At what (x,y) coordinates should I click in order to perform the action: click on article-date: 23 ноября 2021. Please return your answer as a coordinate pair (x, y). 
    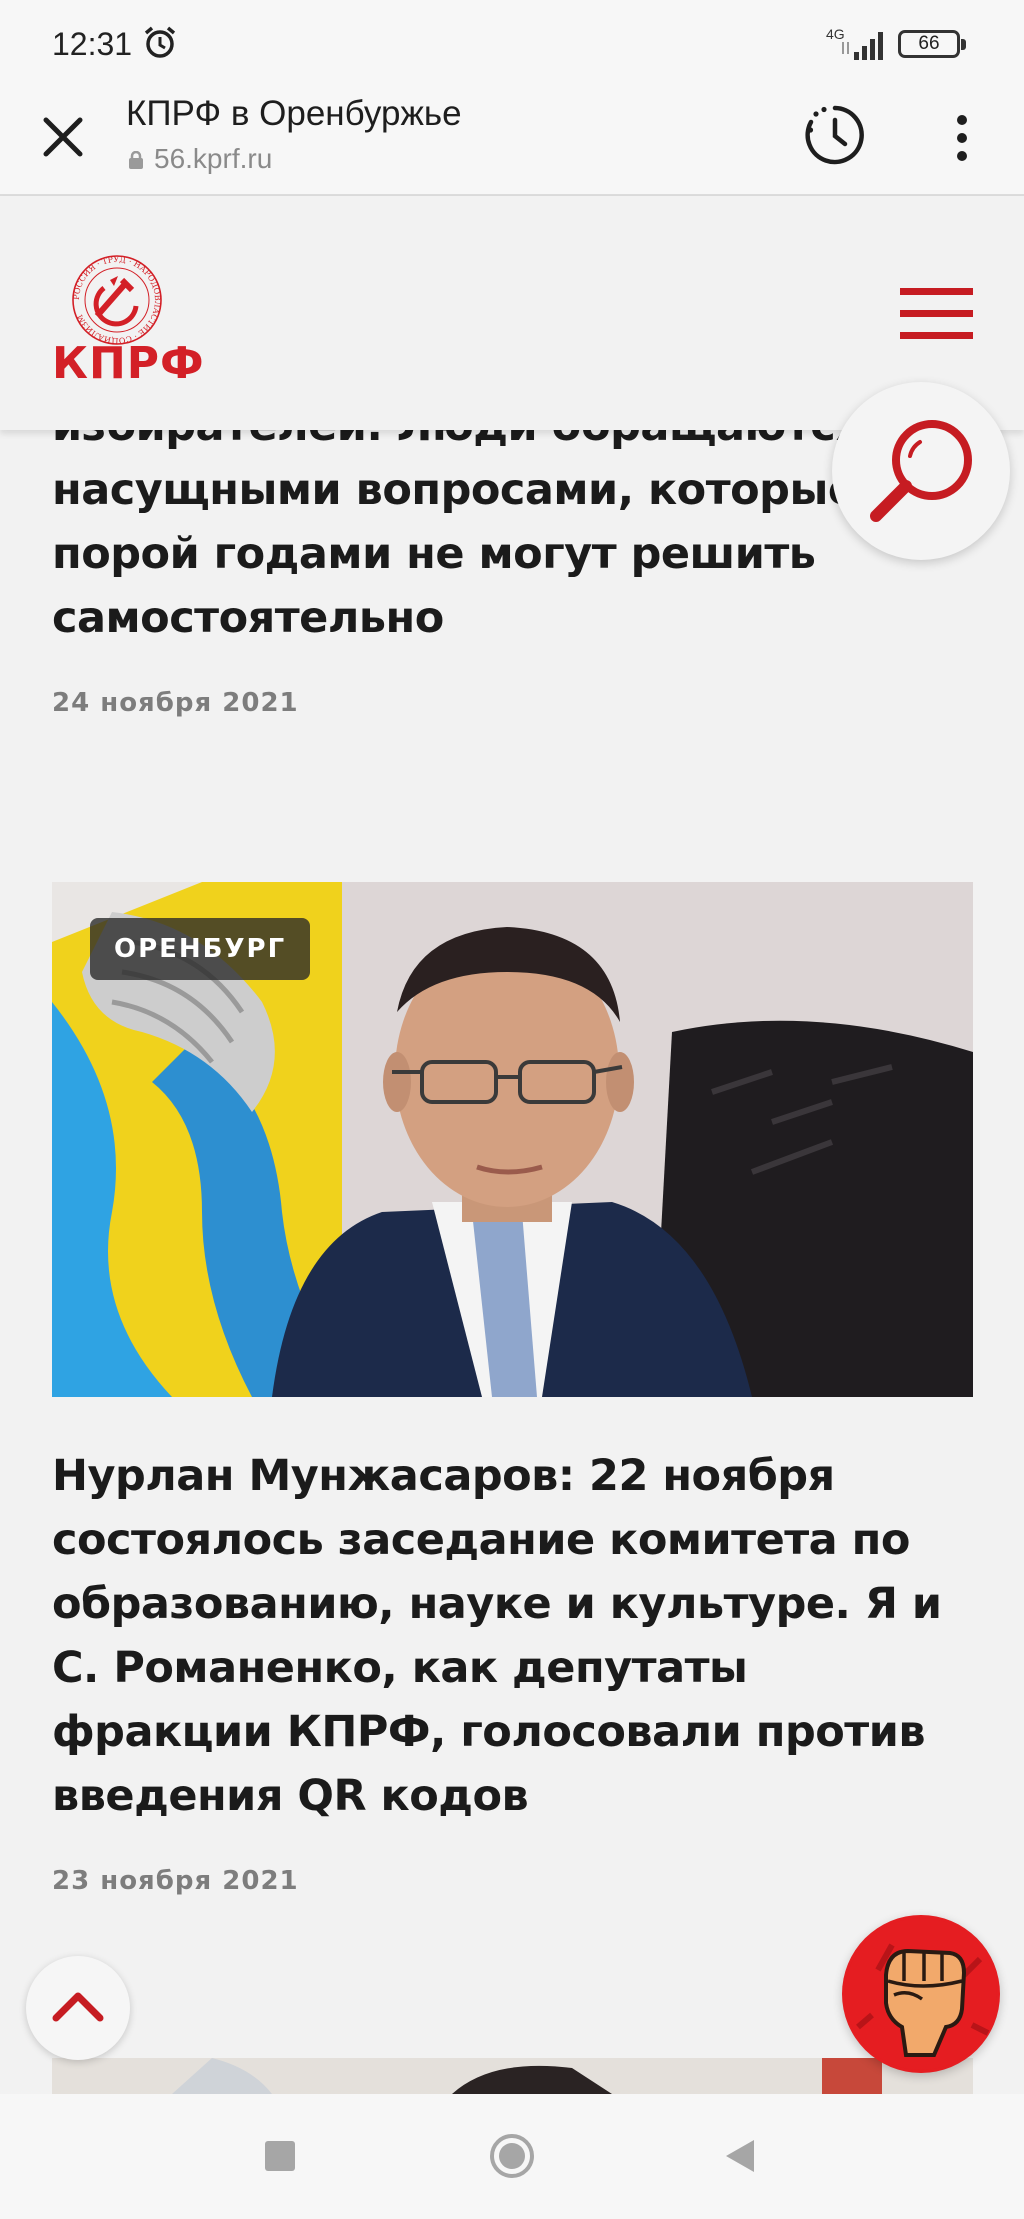
    Looking at the image, I should click on (175, 1881).